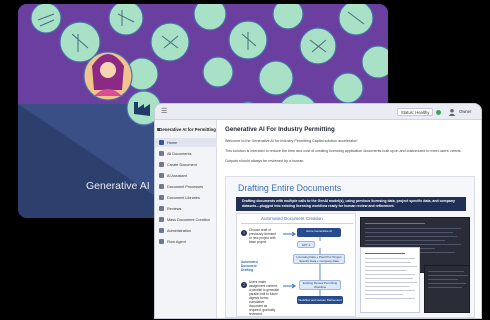  Describe the element at coordinates (164, 112) in the screenshot. I see `hamburger-icon: ☰` at that location.